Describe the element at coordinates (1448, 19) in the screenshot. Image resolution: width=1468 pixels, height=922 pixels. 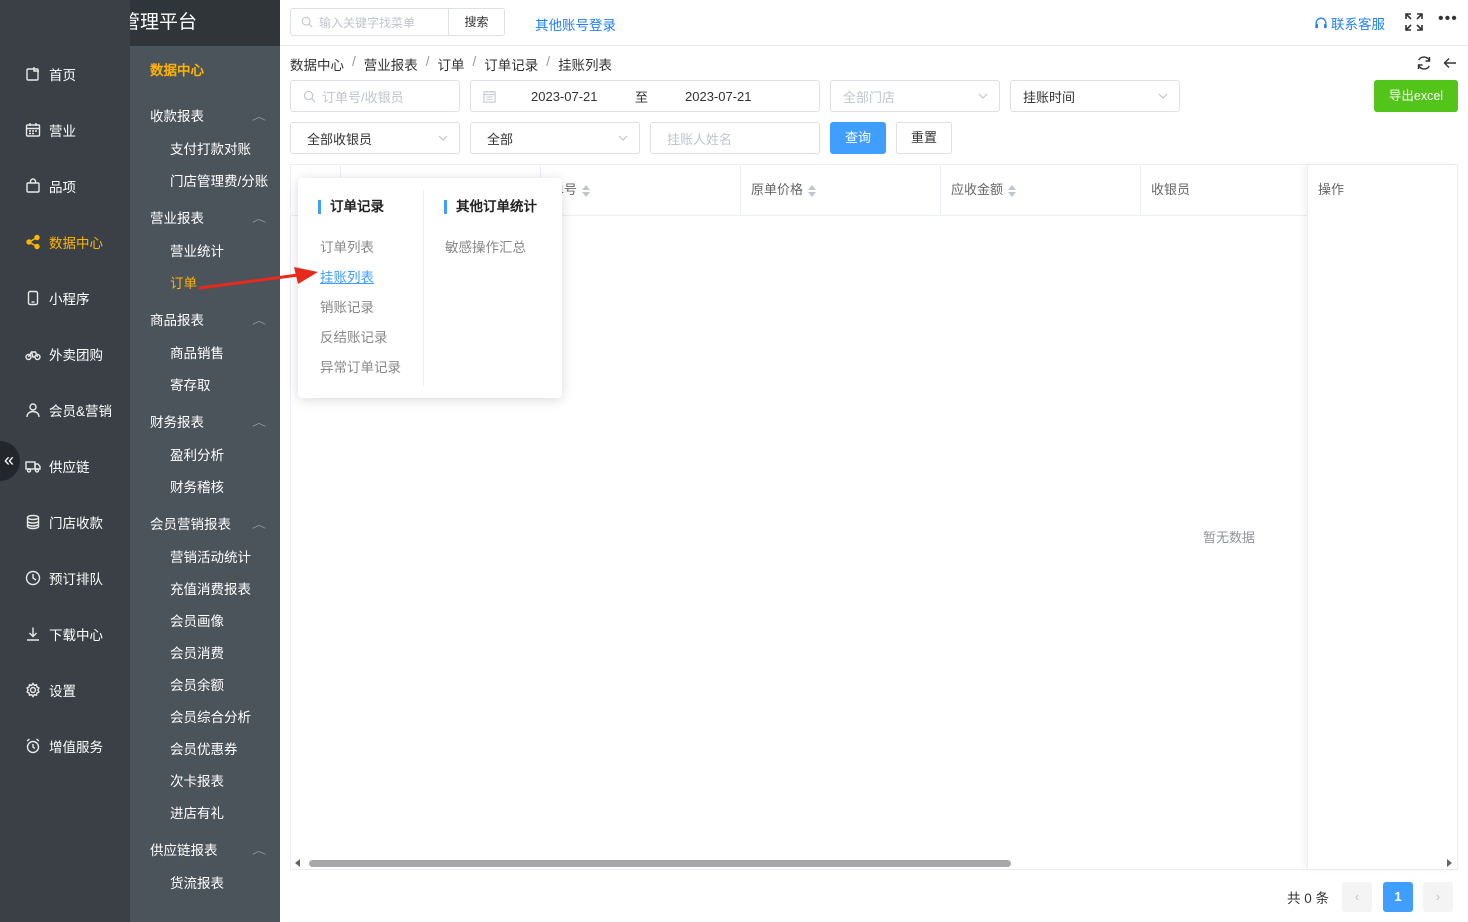
I see `more-menu-icon: •••` at that location.